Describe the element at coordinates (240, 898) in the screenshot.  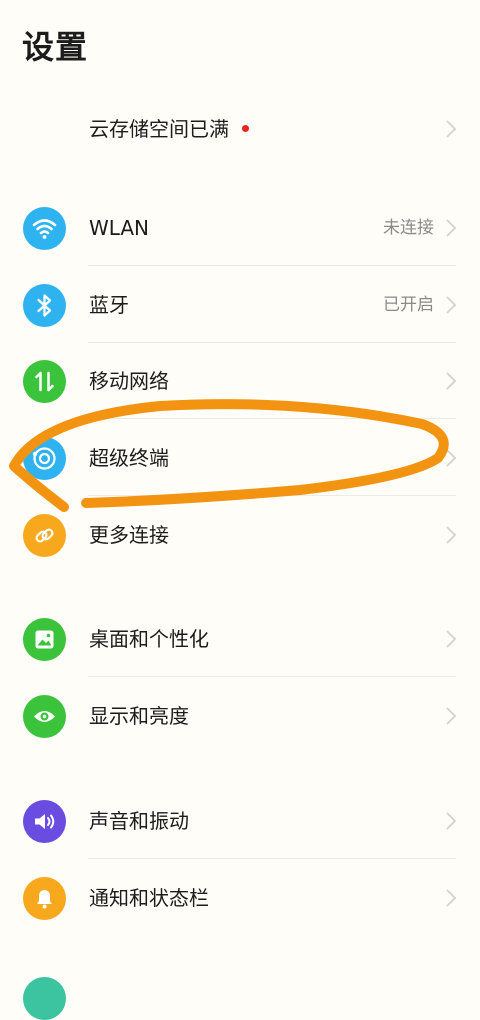
I see `settings-item-notifications: 通知和状态栏` at that location.